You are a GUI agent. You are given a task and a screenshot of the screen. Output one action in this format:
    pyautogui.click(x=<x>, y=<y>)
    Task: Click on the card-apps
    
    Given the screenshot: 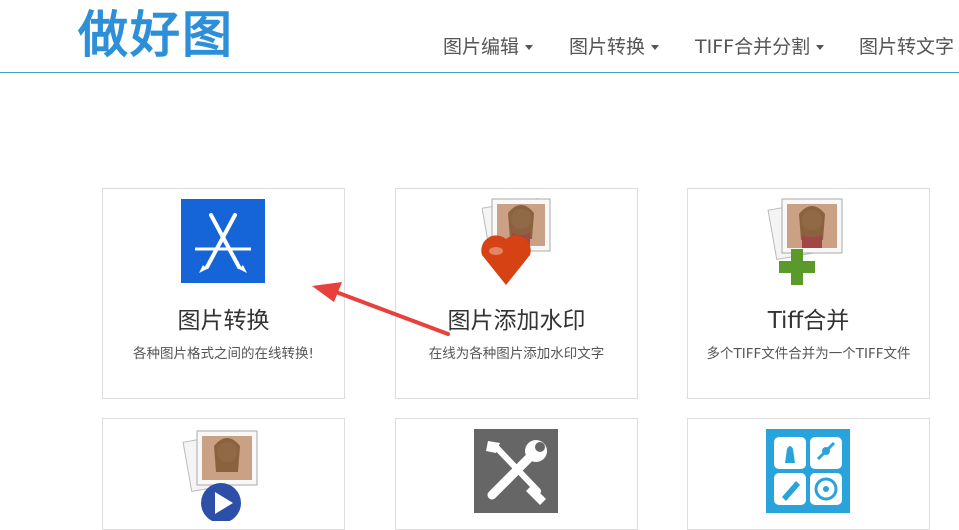 What is the action you would take?
    pyautogui.click(x=808, y=474)
    